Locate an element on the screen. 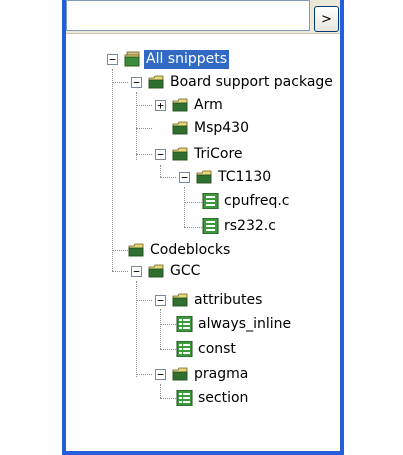 This screenshot has height=455, width=403. tree-node-rs232-c: rs232.c is located at coordinates (240, 226).